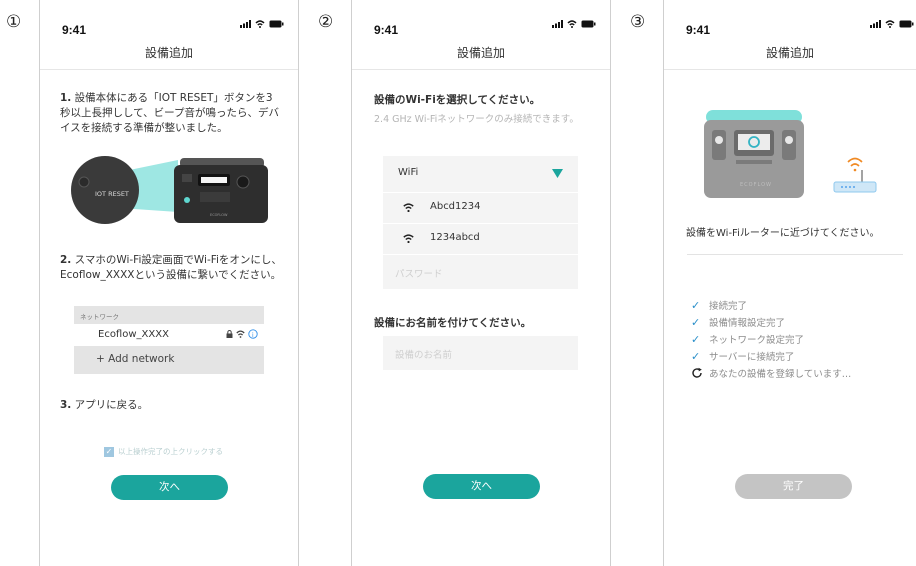 The height and width of the screenshot is (566, 916). What do you see at coordinates (480, 272) in the screenshot?
I see `password-input: パスワード` at bounding box center [480, 272].